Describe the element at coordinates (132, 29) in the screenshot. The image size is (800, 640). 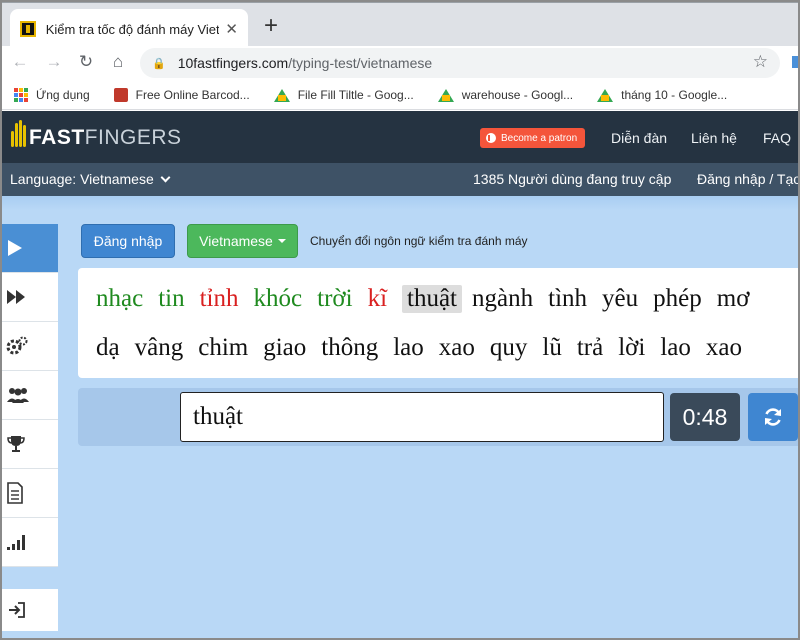
I see `tab-title: Kiểm tra tốc độ đánh máy Vietna` at that location.